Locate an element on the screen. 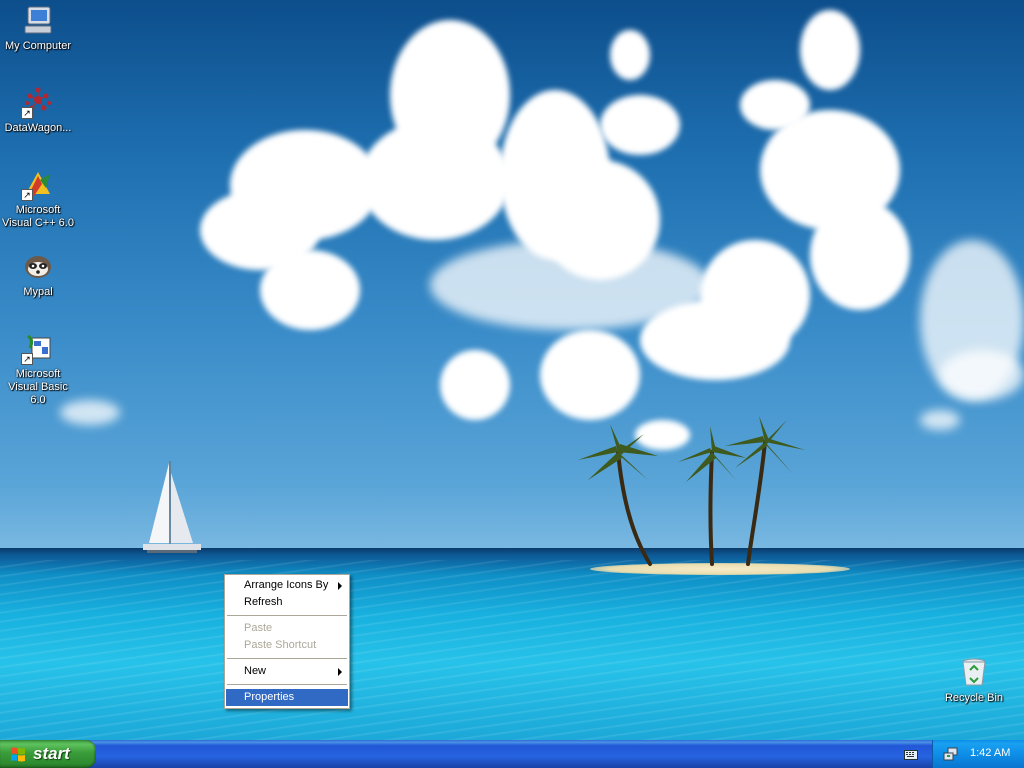 The width and height of the screenshot is (1024, 768). visual-cpp-icon: ↗ is located at coordinates (37, 184).